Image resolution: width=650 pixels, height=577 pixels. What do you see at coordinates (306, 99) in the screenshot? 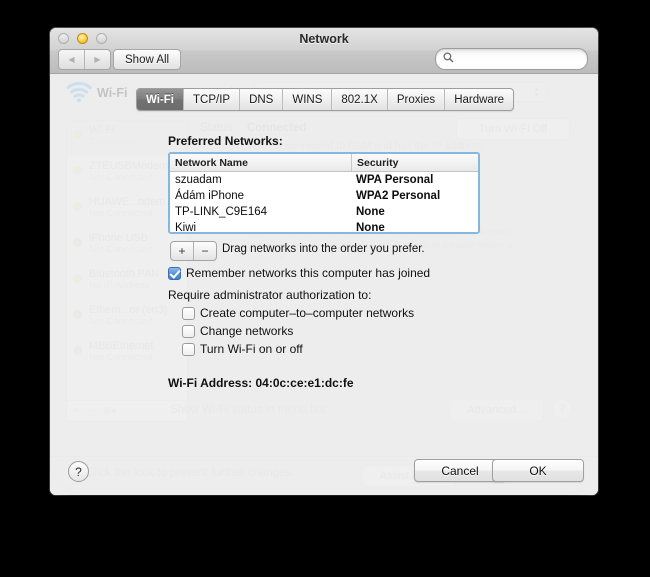
I see `tab-wins: WINS` at bounding box center [306, 99].